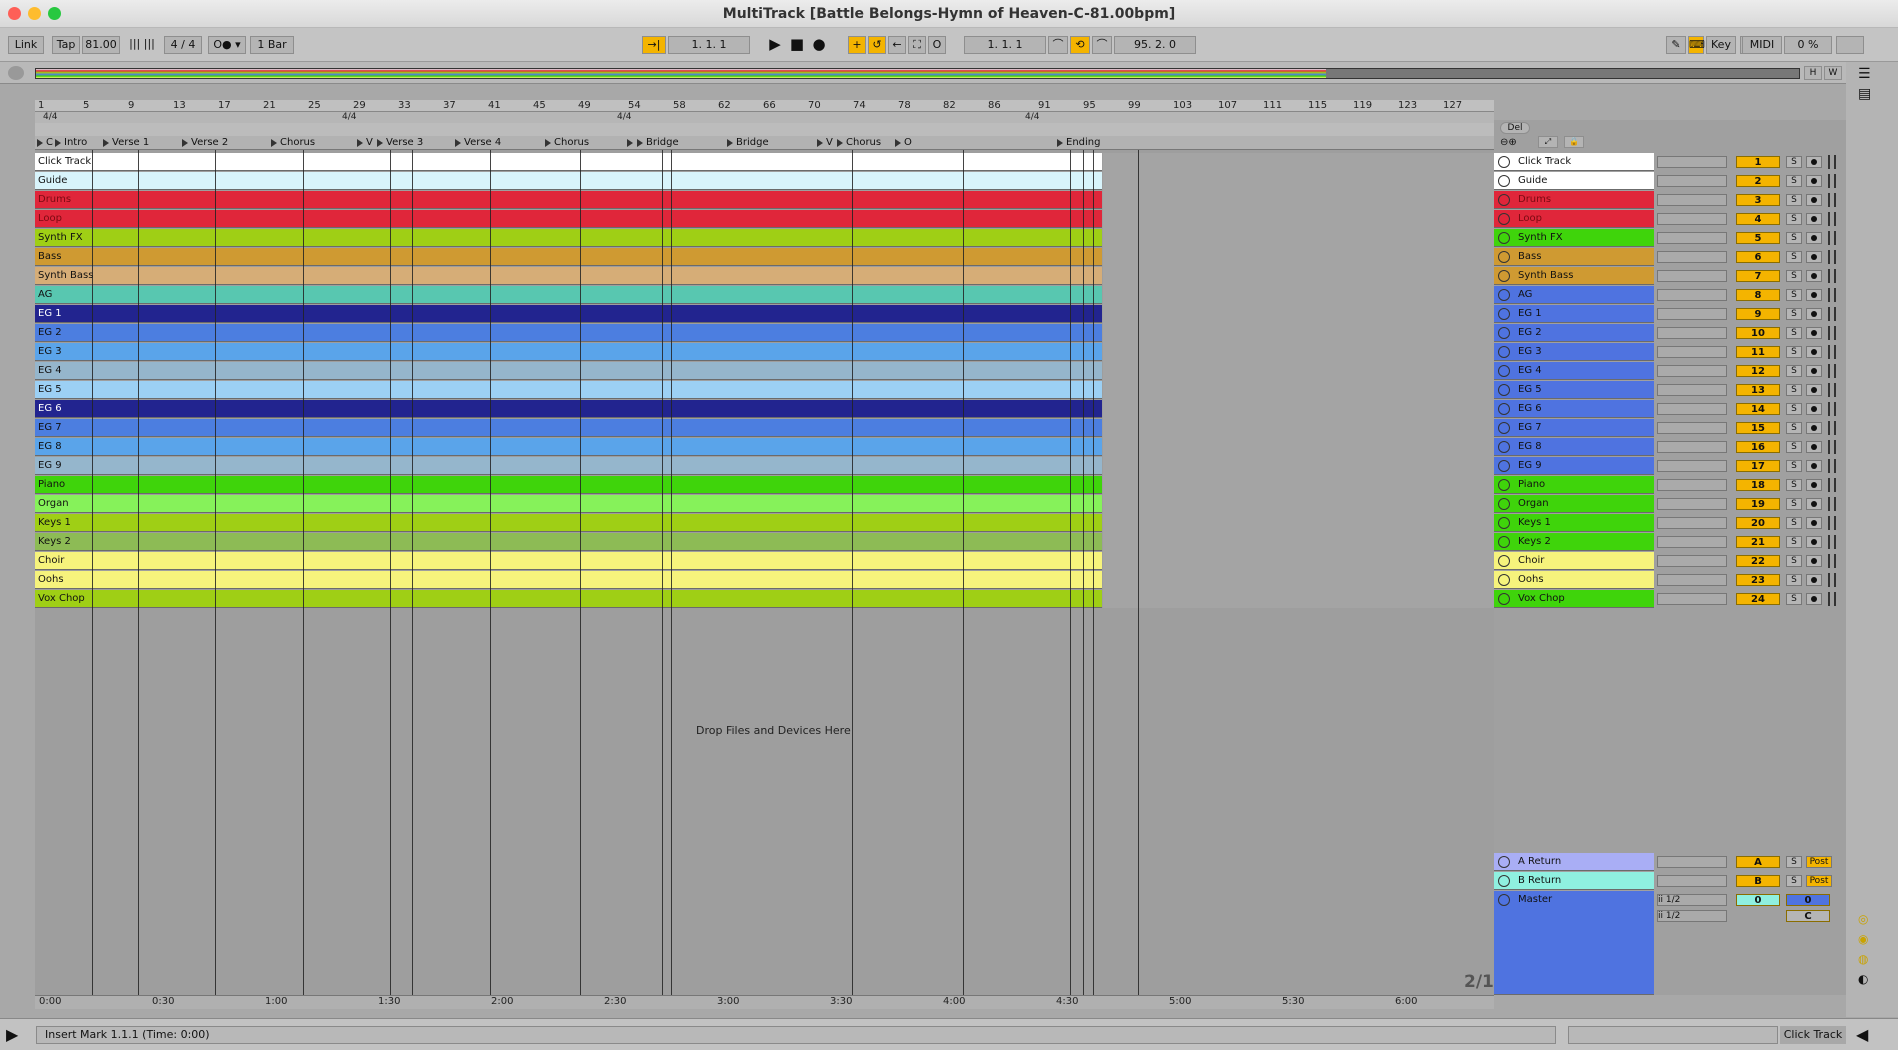  I want to click on width-toggle-button: W, so click(1833, 73).